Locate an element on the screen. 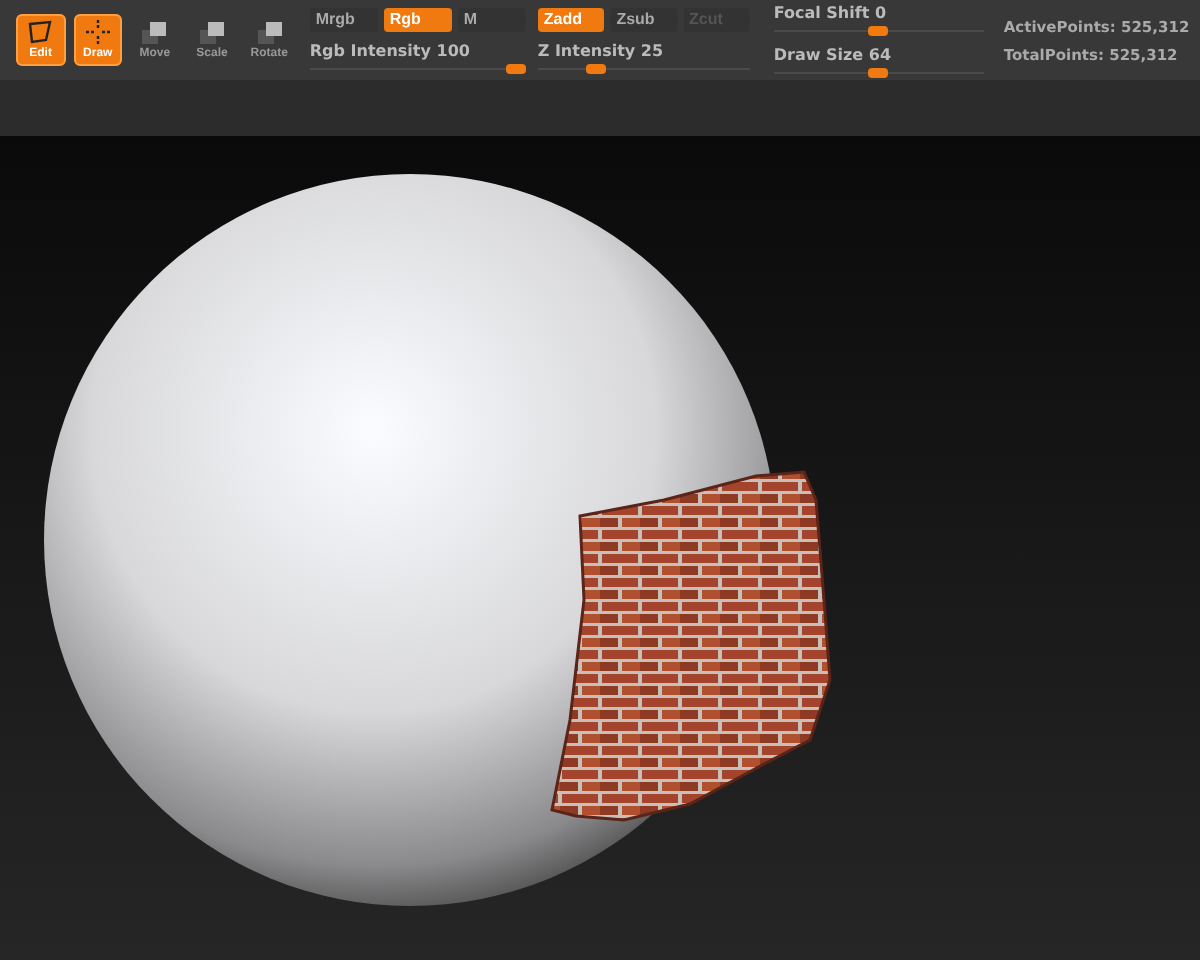  scale-key-icon is located at coordinates (212, 33).